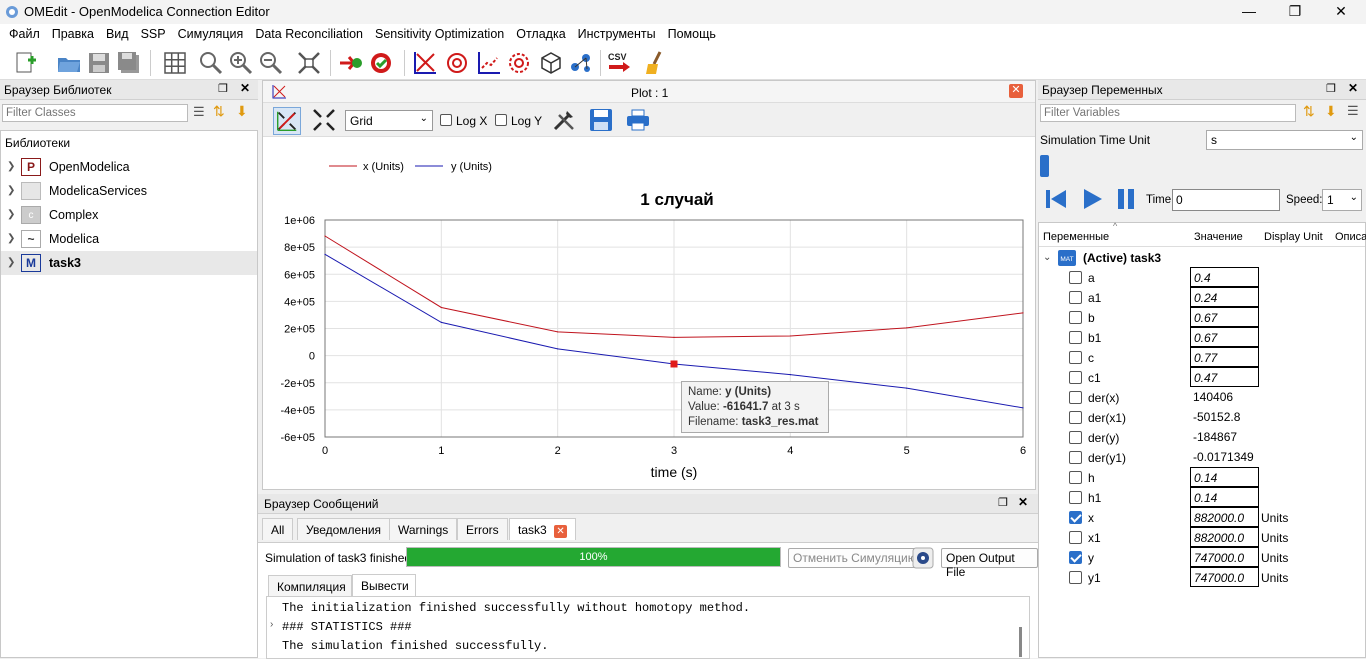 The height and width of the screenshot is (659, 1366). What do you see at coordinates (1016, 91) in the screenshot?
I see `close-plot-button: ✕` at bounding box center [1016, 91].